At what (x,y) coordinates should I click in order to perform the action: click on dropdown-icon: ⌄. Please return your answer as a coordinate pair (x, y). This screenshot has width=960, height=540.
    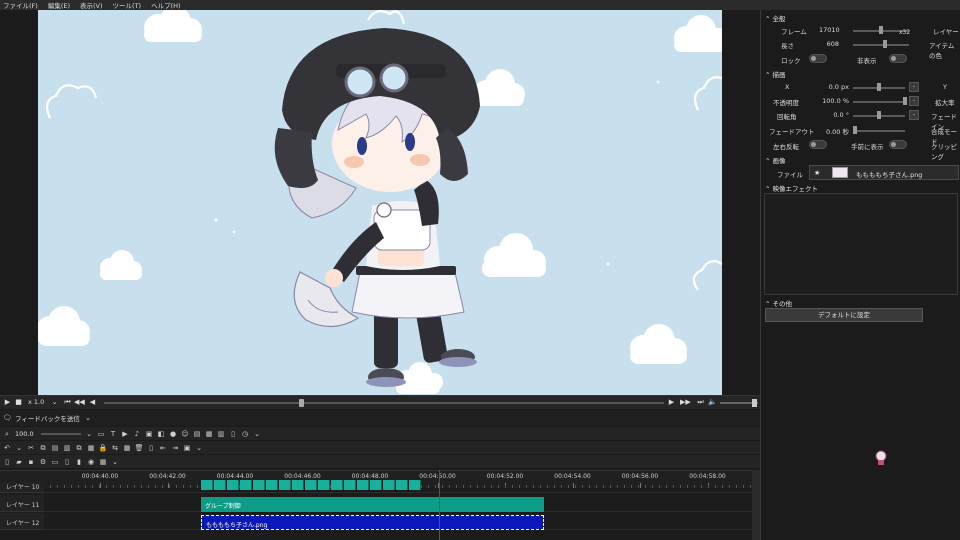
    Looking at the image, I should click on (88, 418).